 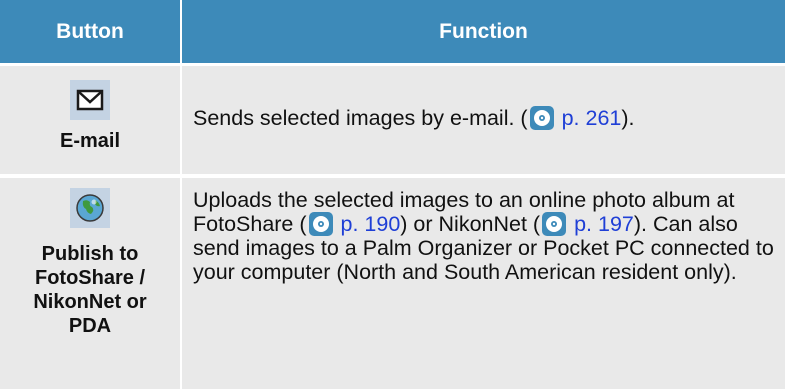 I want to click on label-line: PDA, so click(x=90, y=326).